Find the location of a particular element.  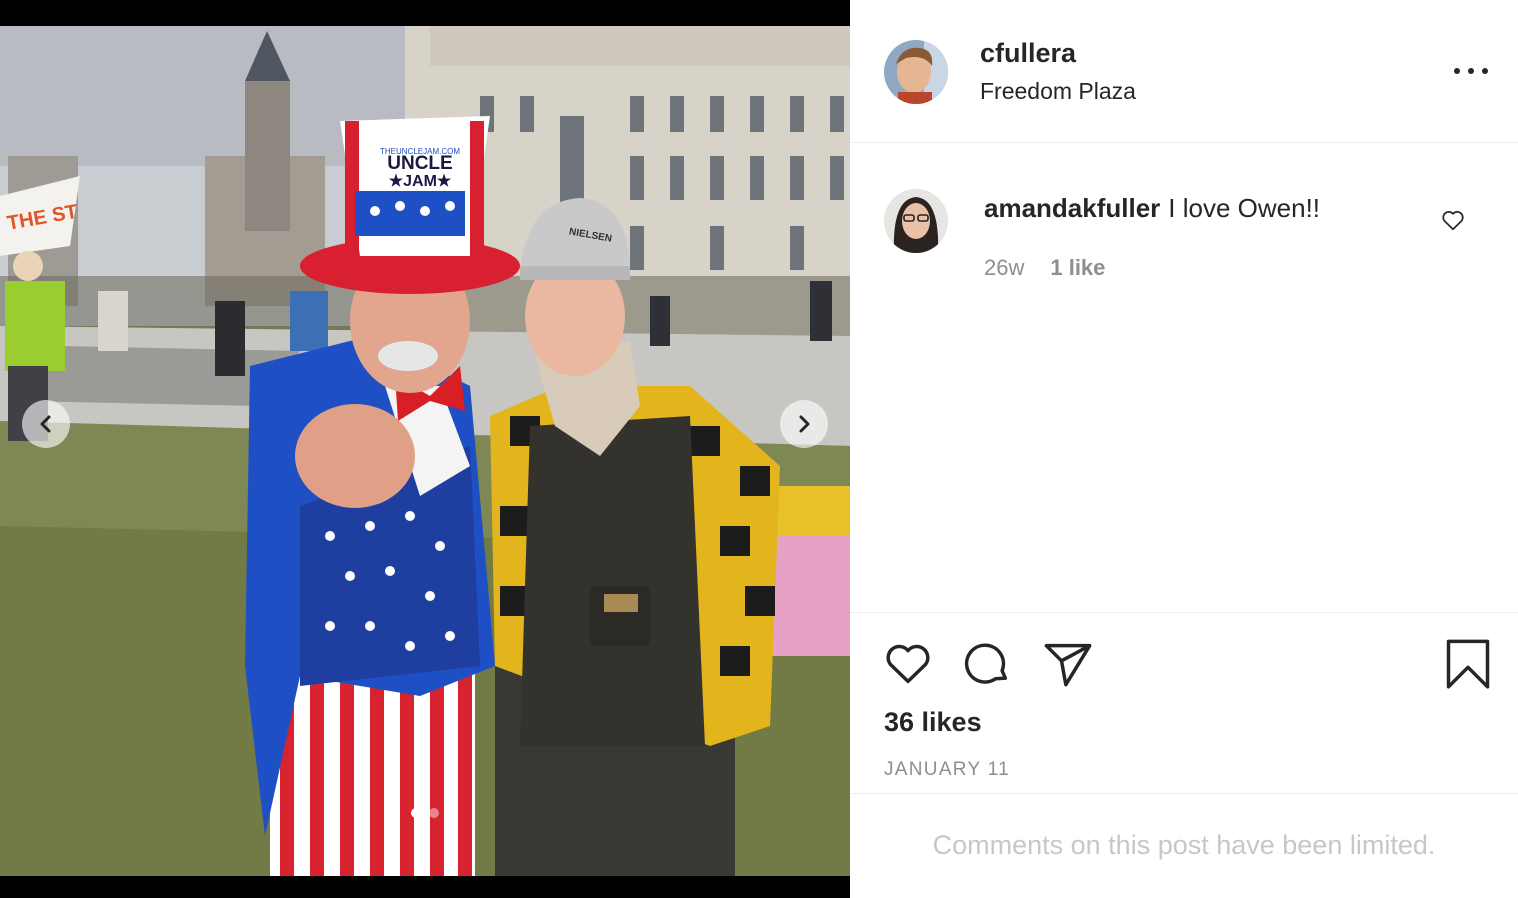

comment-age: 26w is located at coordinates (1004, 268).